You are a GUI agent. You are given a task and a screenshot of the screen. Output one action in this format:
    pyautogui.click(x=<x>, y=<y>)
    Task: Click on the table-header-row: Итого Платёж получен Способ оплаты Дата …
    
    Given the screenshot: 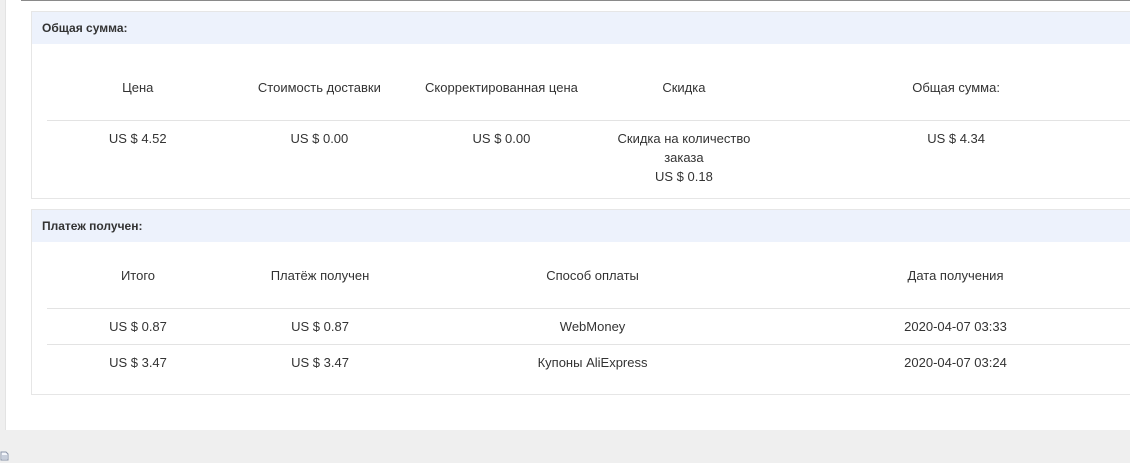 What is the action you would take?
    pyautogui.click(x=588, y=276)
    